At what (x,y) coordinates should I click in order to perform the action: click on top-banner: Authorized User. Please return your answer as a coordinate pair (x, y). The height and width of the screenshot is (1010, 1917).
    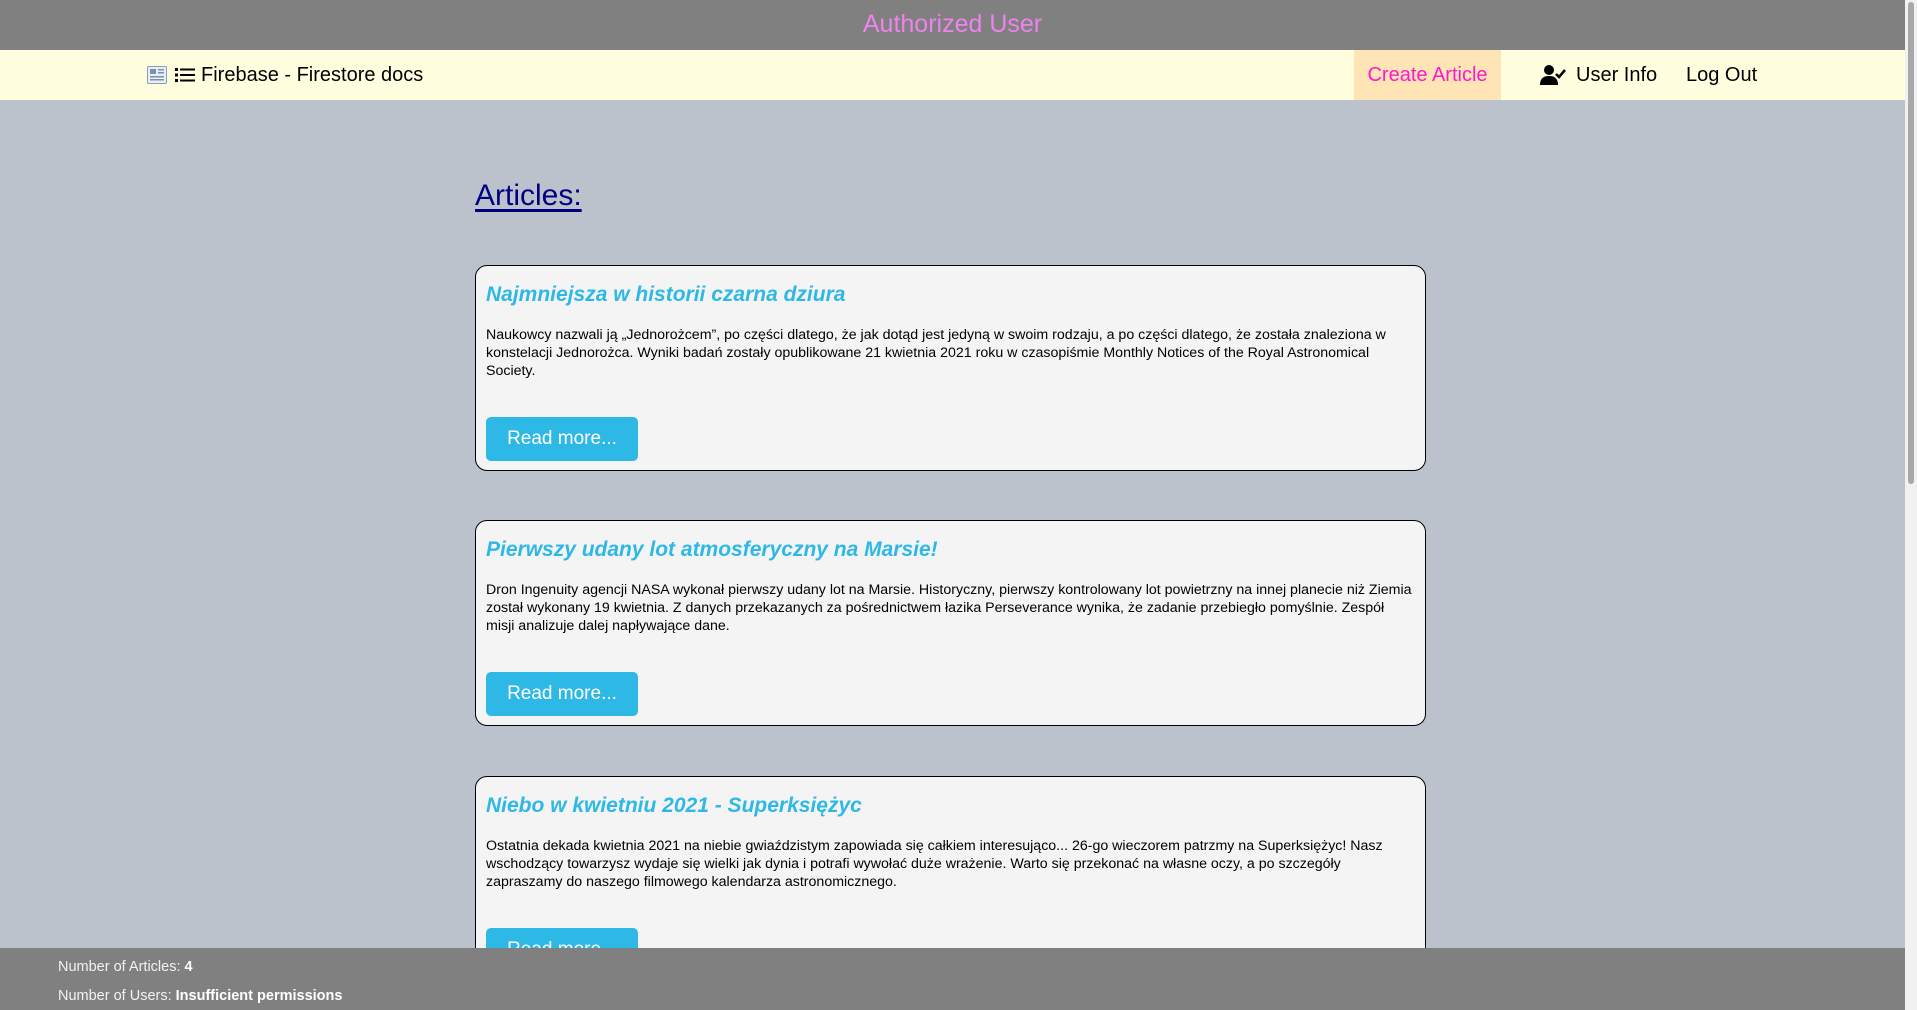
    Looking at the image, I should click on (952, 25).